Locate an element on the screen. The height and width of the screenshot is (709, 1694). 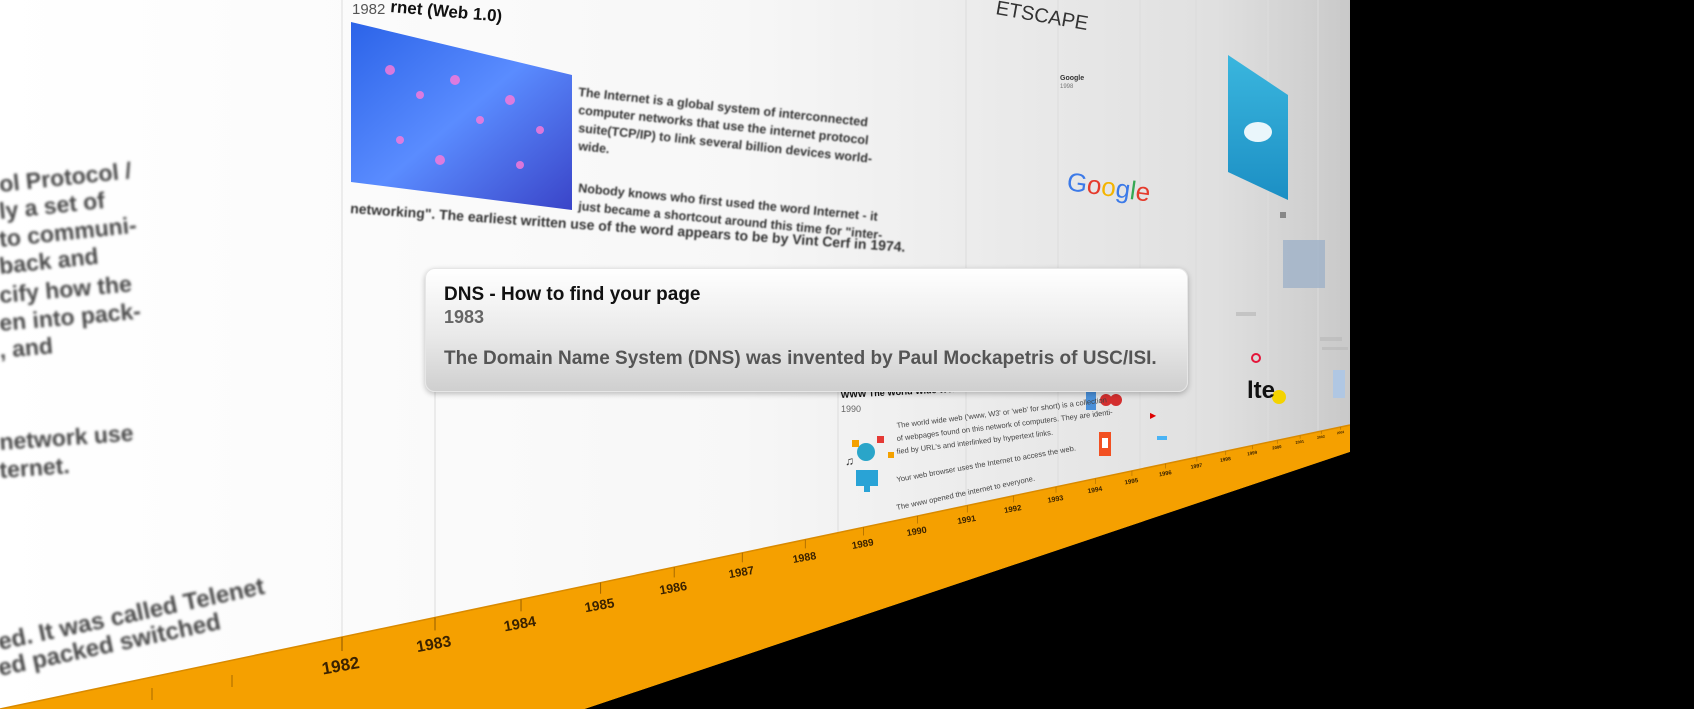
left-panel-line: , and is located at coordinates (27, 347).